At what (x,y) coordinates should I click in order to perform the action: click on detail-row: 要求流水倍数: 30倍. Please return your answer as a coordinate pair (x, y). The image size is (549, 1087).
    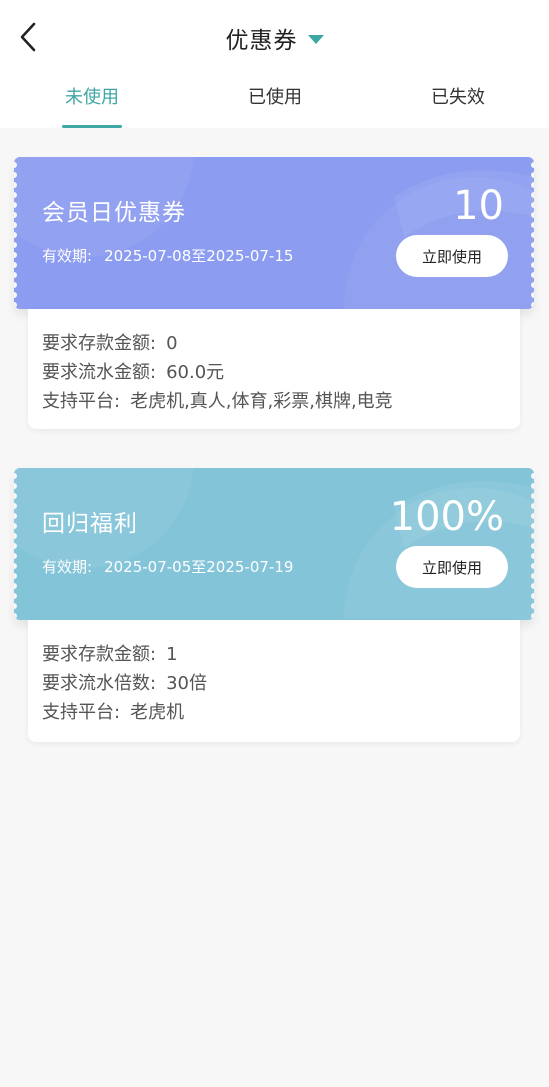
    Looking at the image, I should click on (281, 683).